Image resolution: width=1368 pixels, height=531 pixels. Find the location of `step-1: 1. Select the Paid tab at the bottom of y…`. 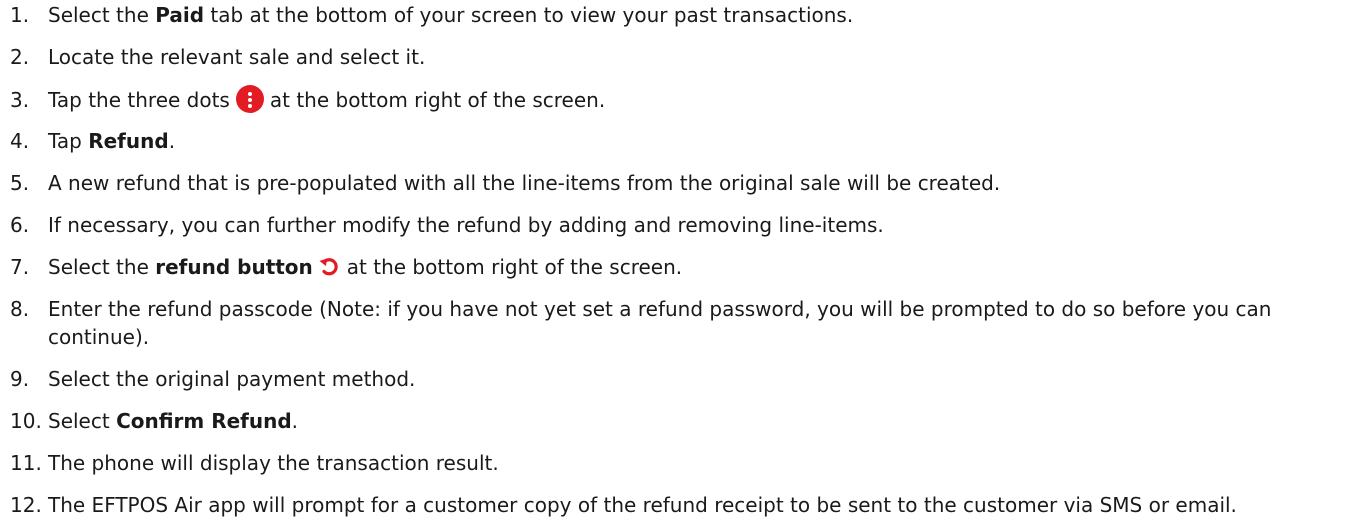

step-1: 1. Select the Paid tab at the bottom of y… is located at coordinates (432, 15).